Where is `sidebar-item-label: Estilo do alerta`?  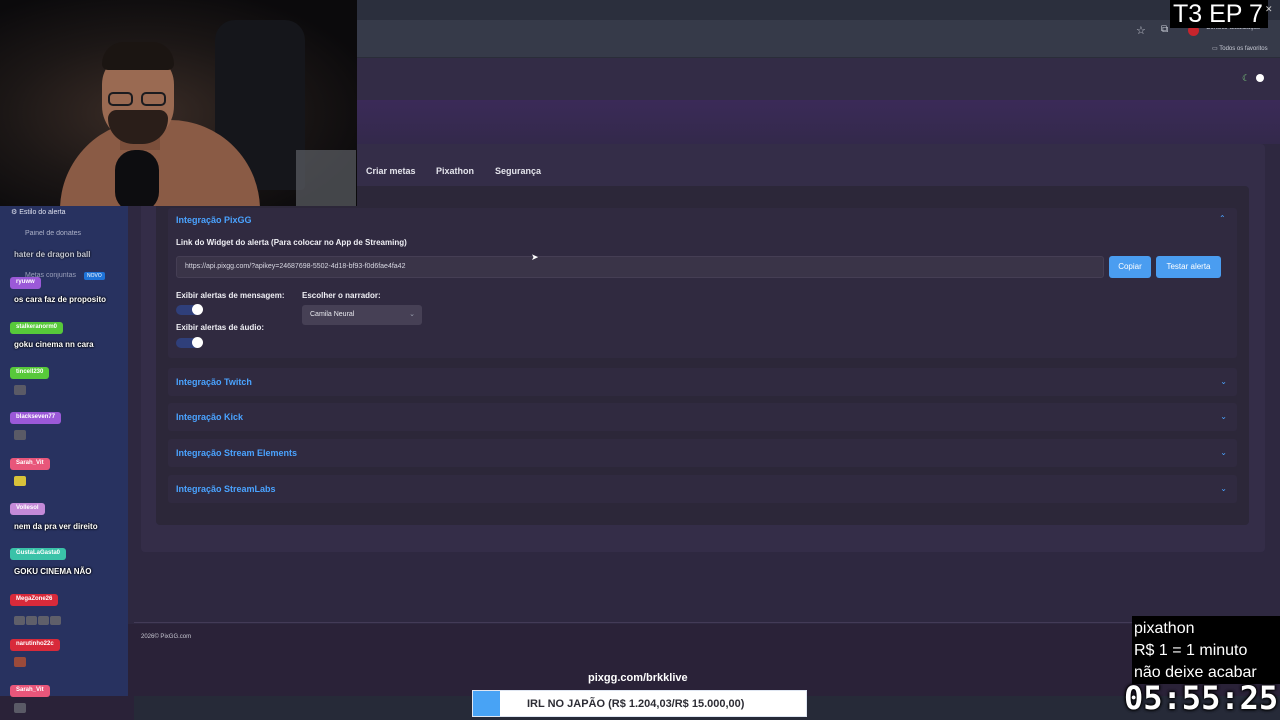
sidebar-item-label: Estilo do alerta is located at coordinates (42, 212).